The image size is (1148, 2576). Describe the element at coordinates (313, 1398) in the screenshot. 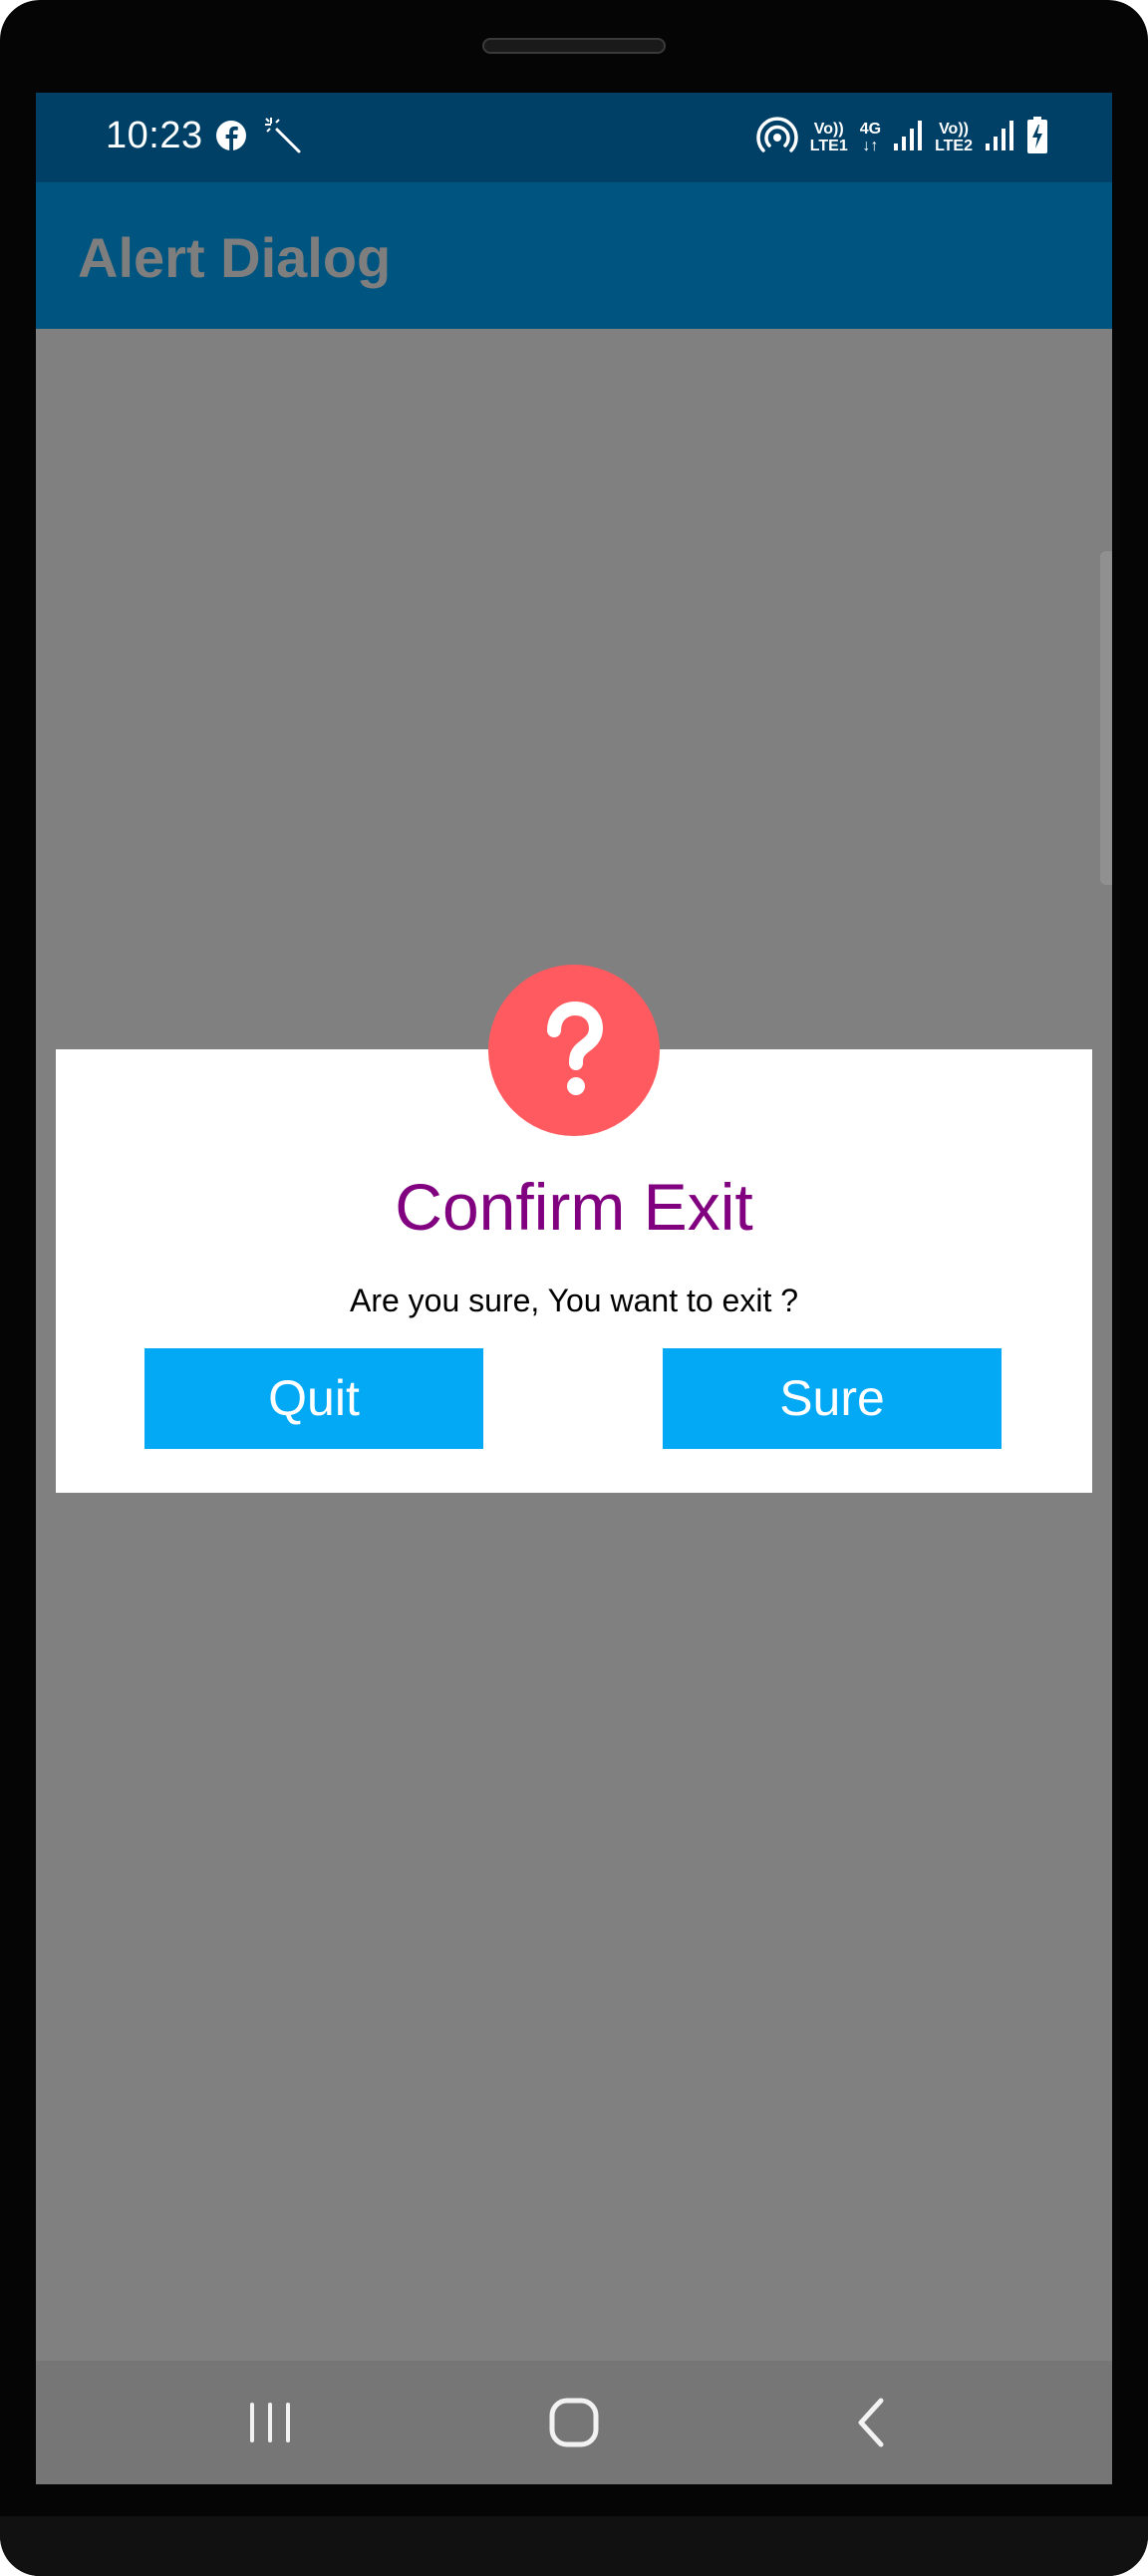

I see `quit-button: Quit` at that location.